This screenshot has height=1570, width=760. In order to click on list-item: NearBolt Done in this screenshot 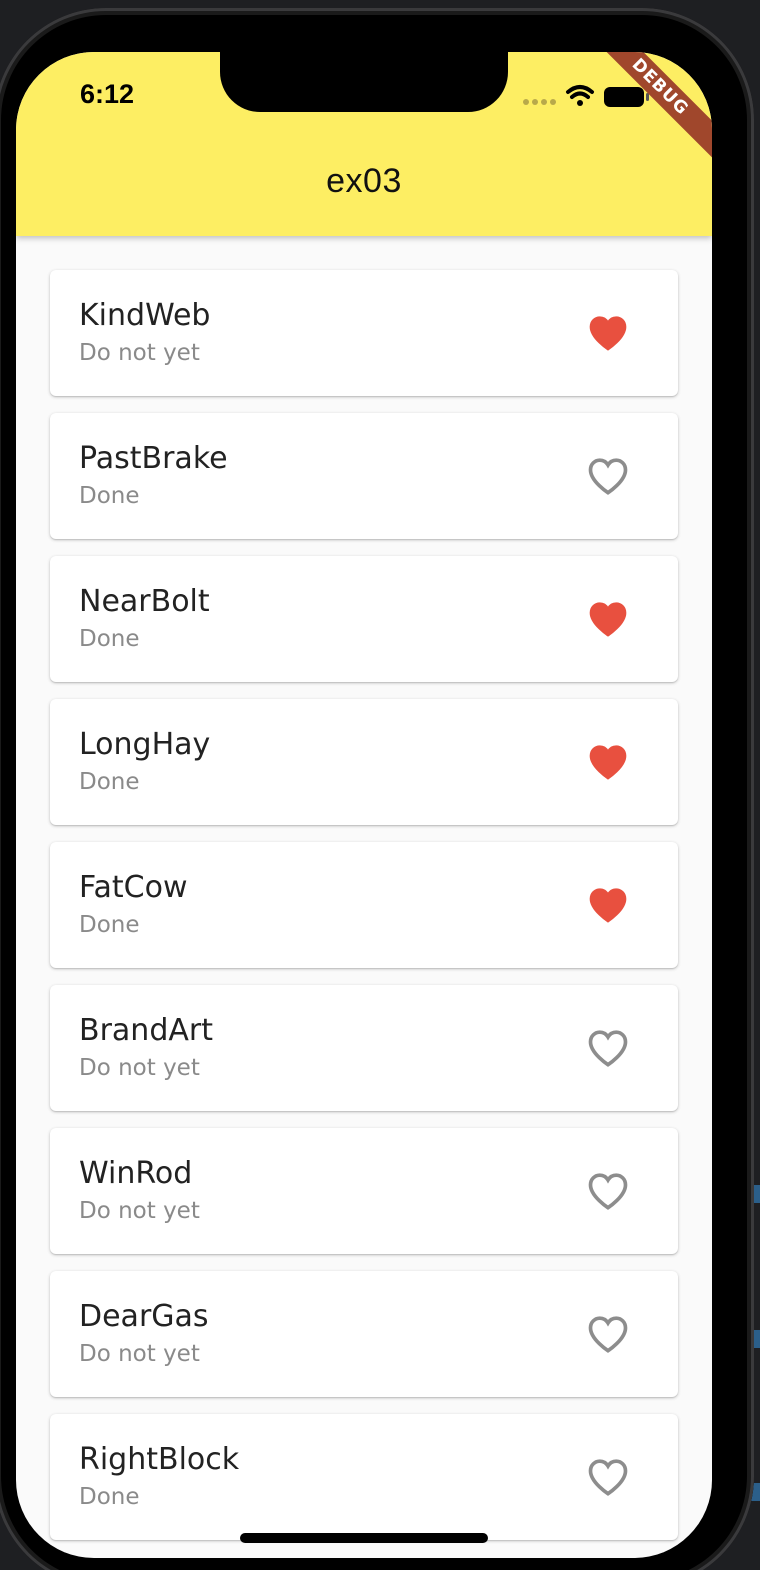, I will do `click(364, 619)`.